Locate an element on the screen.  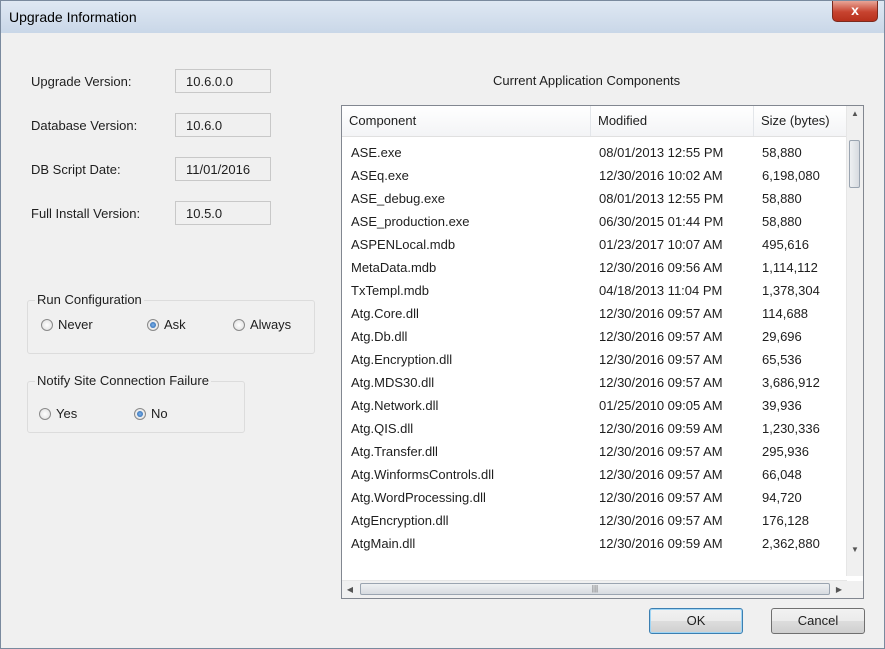
upgrade-version-value: 10.6.0.0 is located at coordinates (223, 81).